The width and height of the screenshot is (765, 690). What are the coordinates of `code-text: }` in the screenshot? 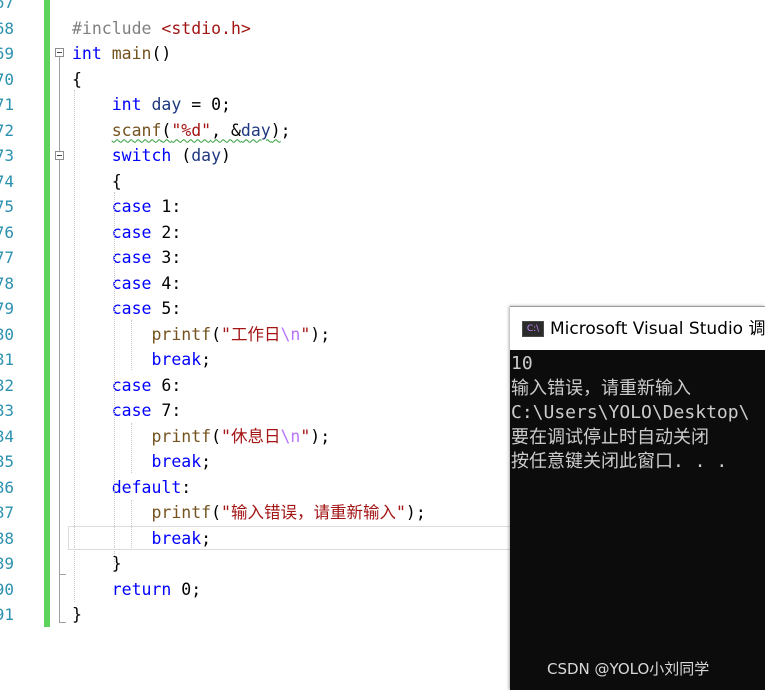 It's located at (77, 615).